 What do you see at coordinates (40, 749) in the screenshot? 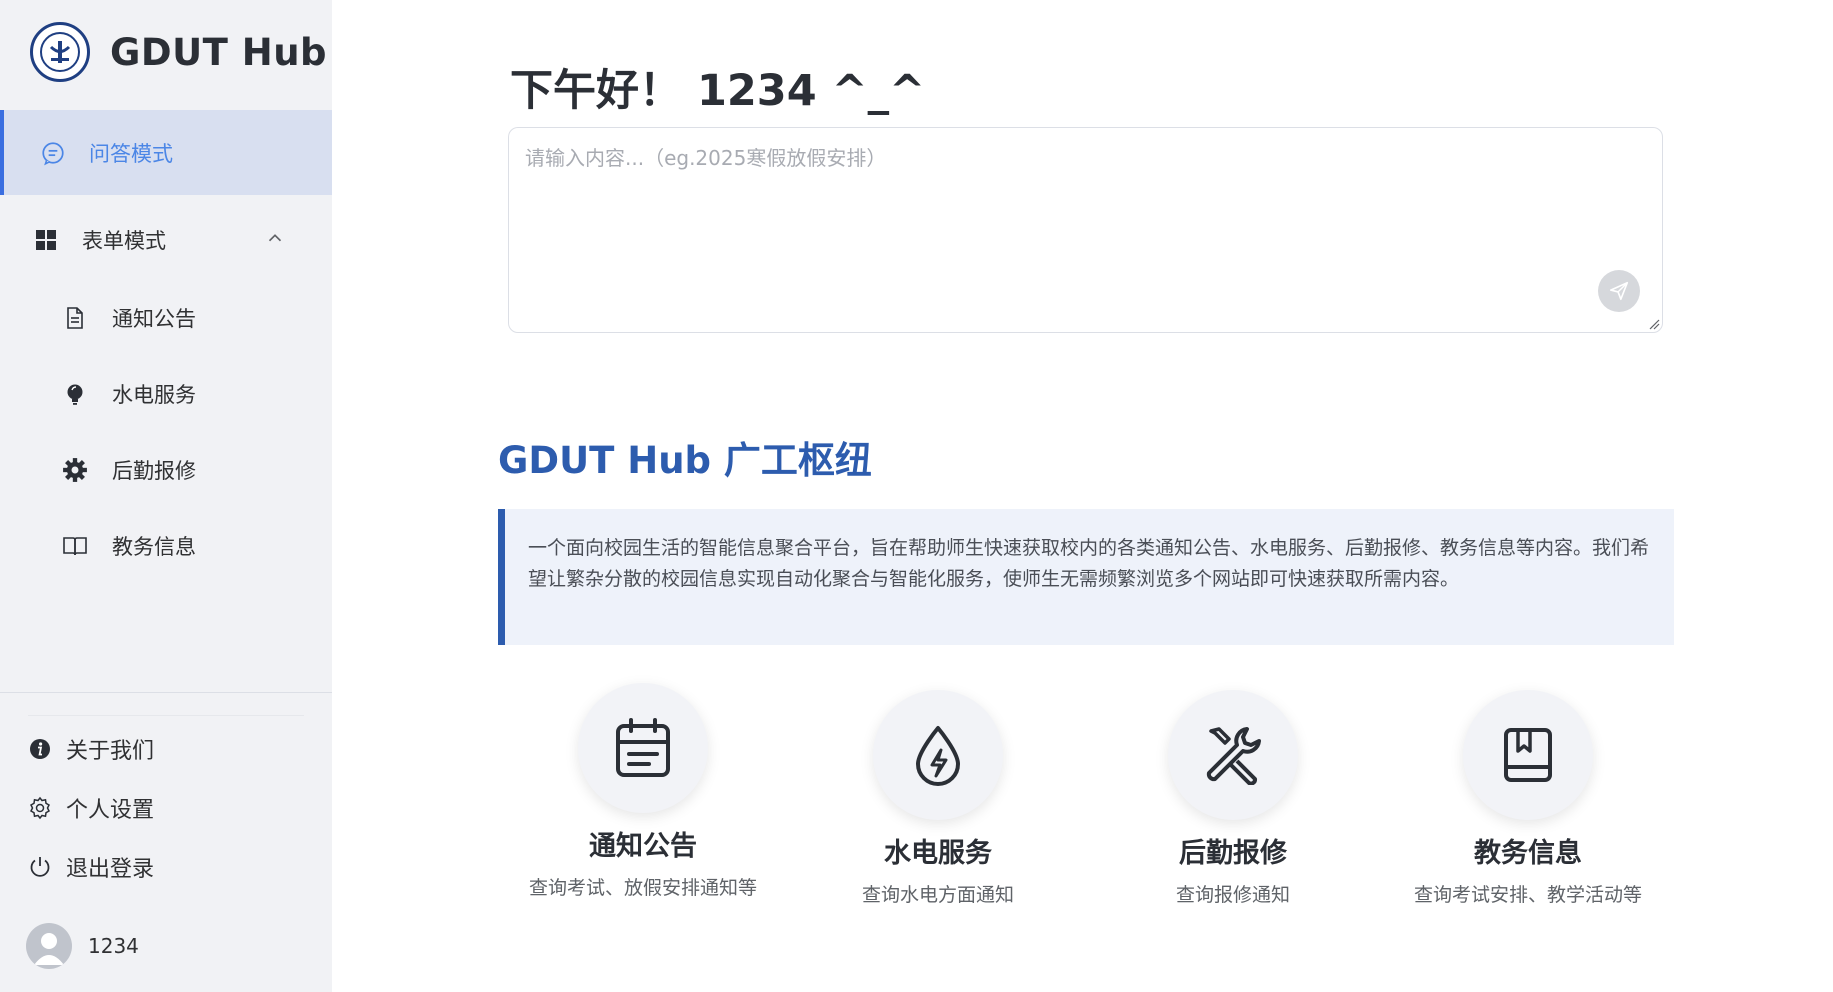
I see `info-icon` at bounding box center [40, 749].